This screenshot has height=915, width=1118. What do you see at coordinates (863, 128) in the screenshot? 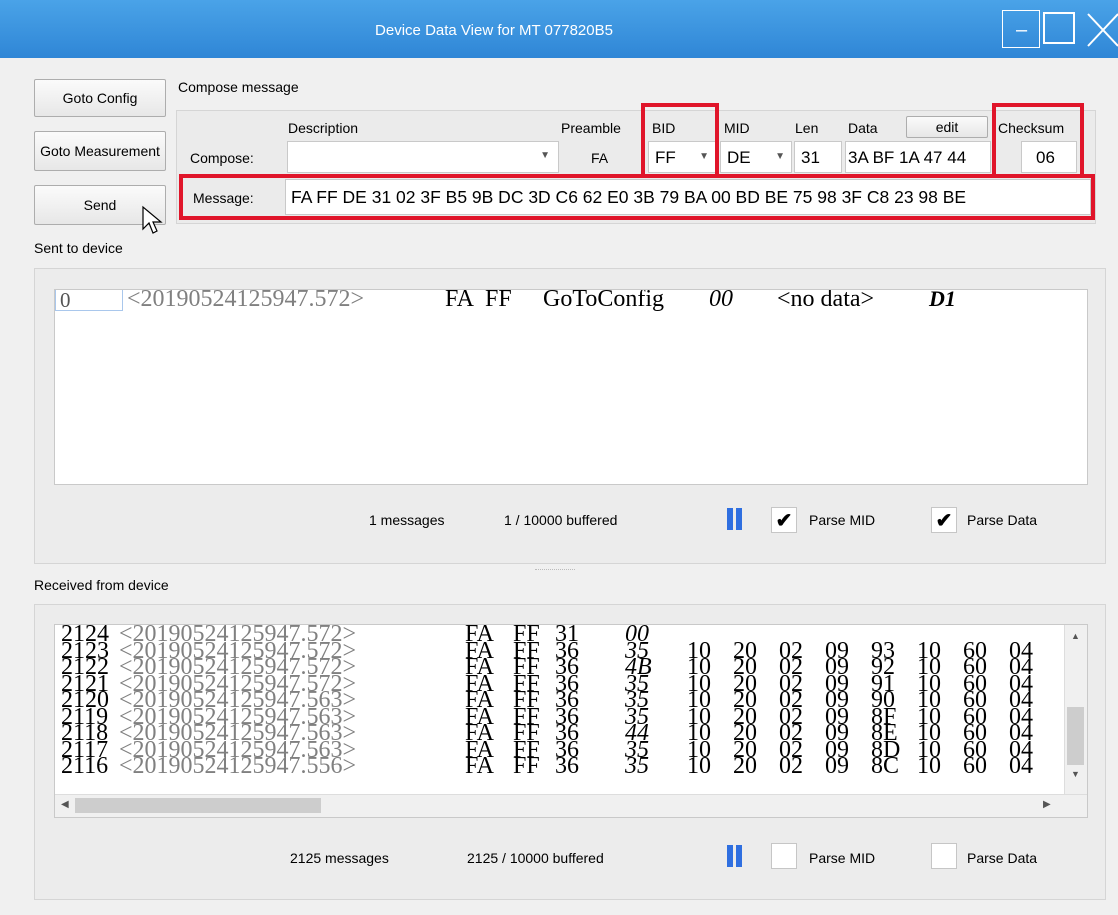
I see `data-header: Data` at bounding box center [863, 128].